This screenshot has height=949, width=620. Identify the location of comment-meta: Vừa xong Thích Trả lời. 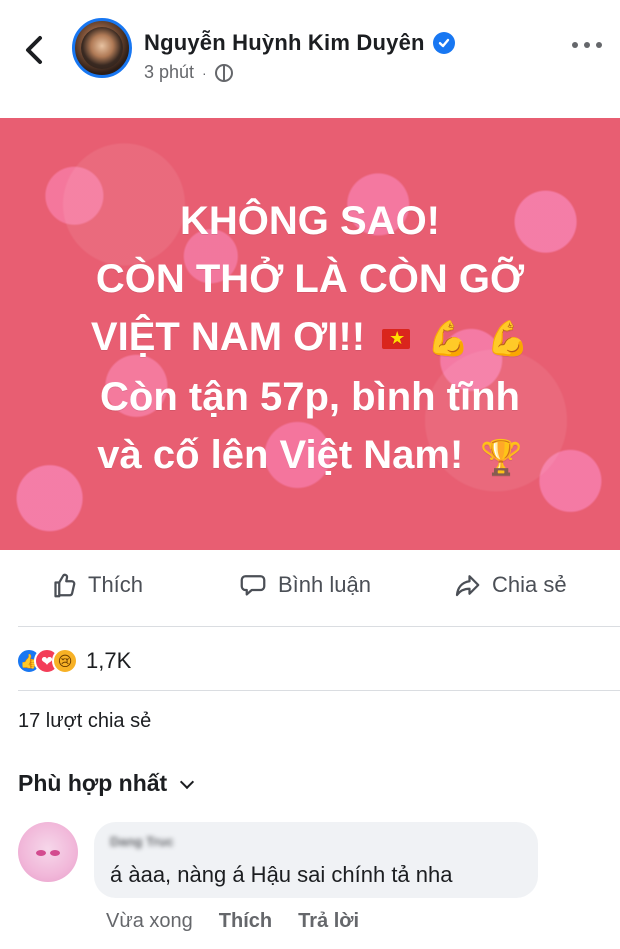
(232, 921).